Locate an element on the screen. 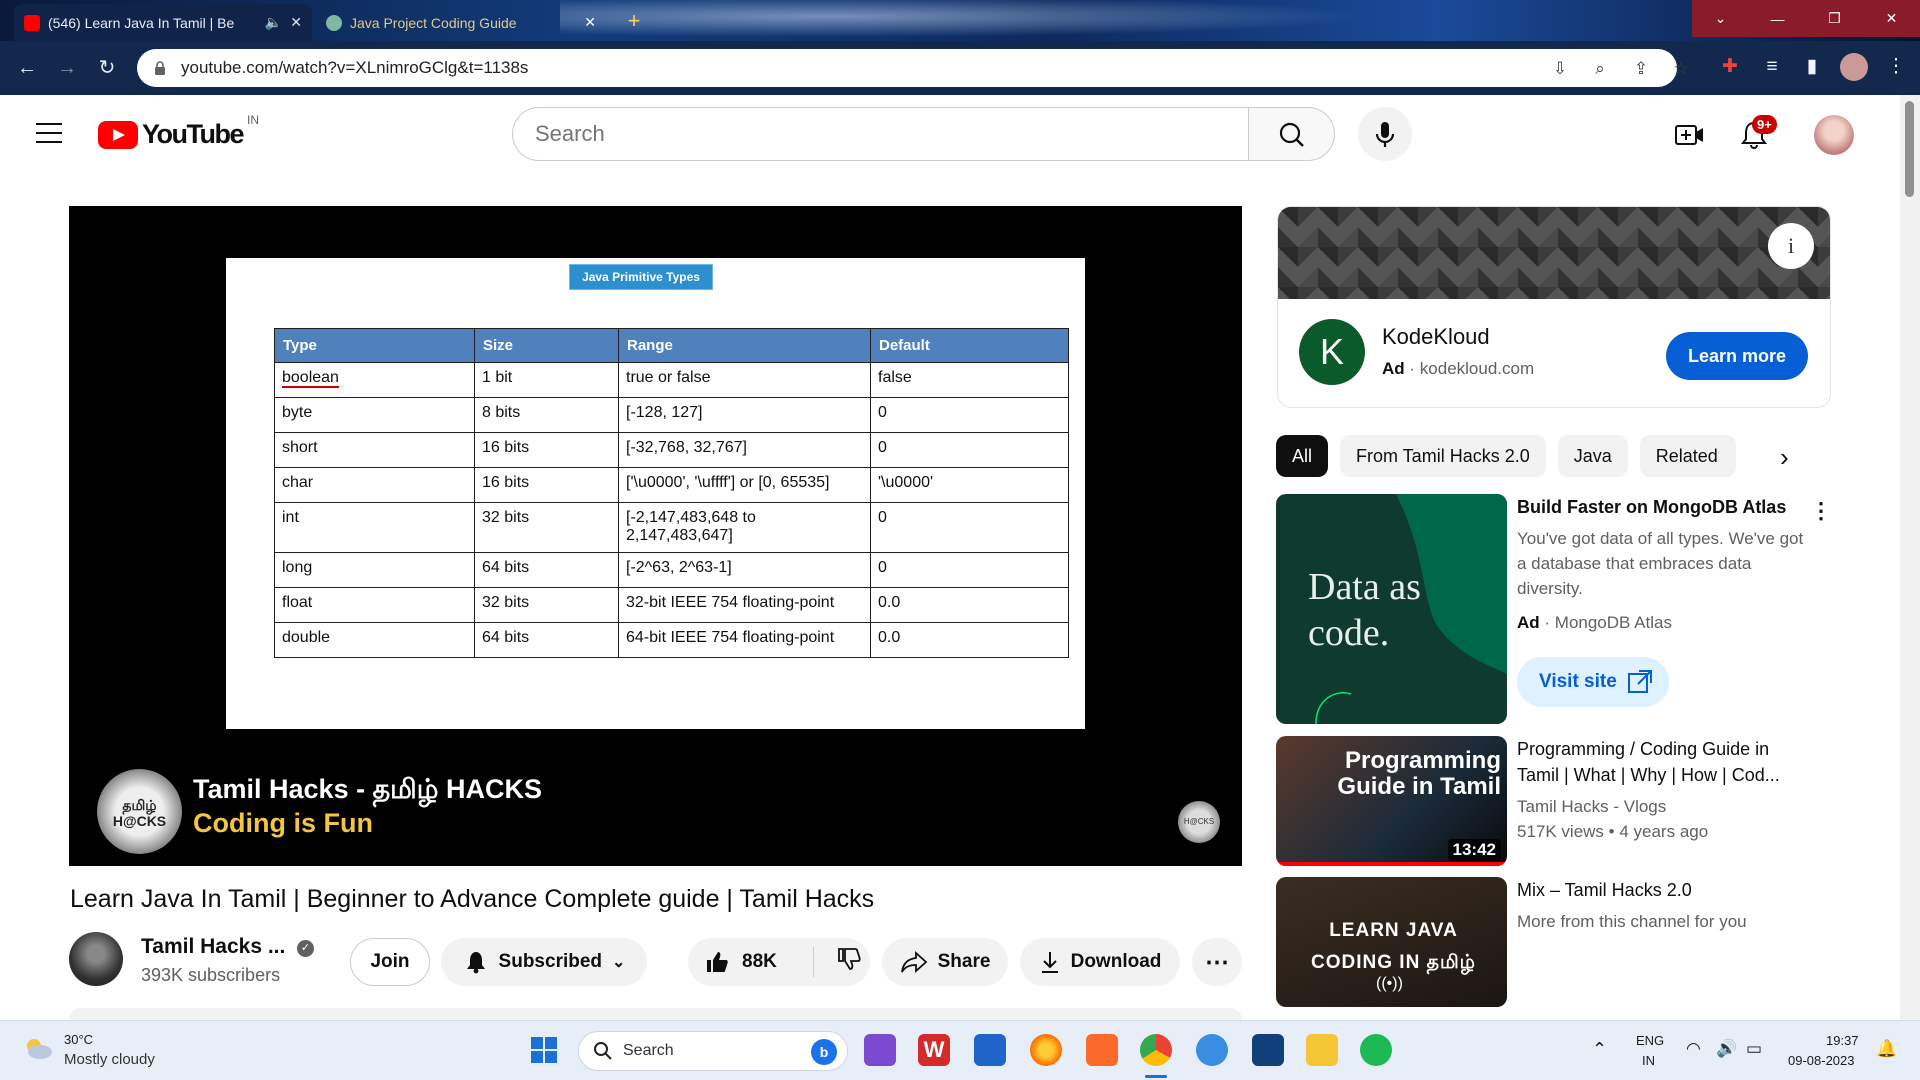 The width and height of the screenshot is (1920, 1080). create-video-icon is located at coordinates (1690, 135).